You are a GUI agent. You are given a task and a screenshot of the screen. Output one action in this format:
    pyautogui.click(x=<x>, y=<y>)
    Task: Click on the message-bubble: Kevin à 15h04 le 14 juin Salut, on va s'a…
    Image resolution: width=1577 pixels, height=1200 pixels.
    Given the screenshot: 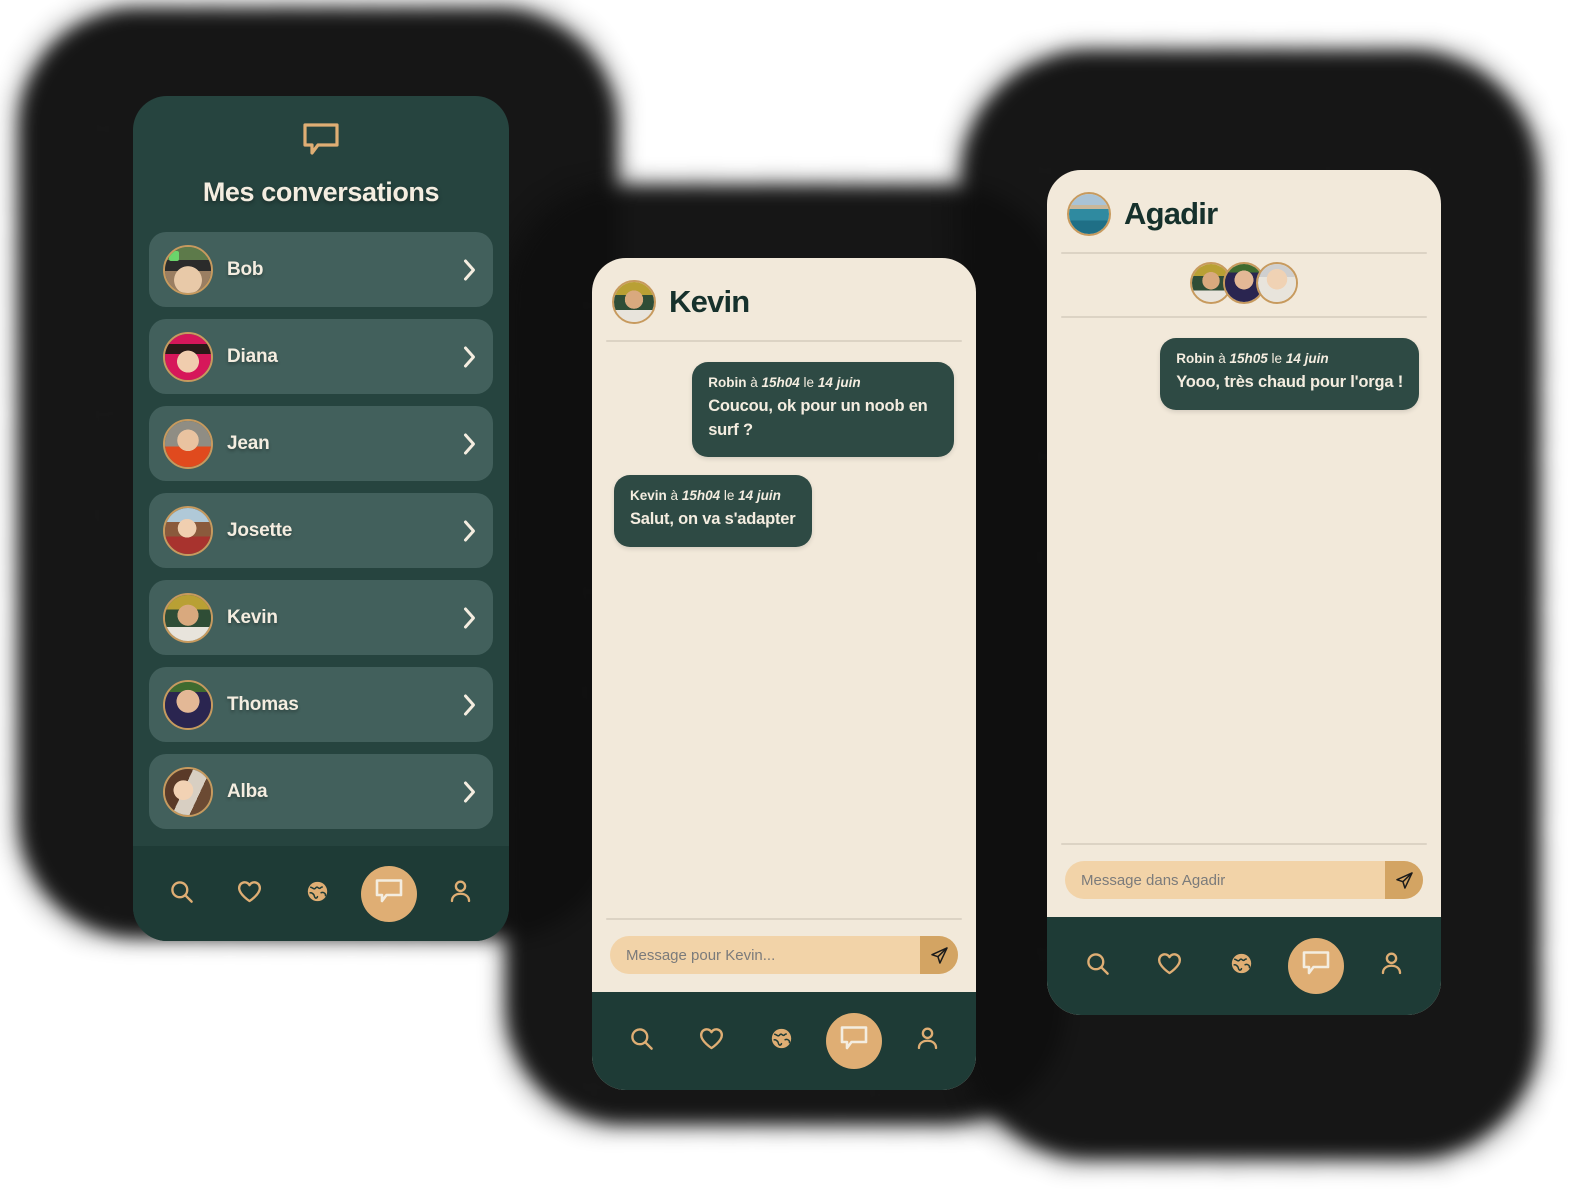 What is the action you would take?
    pyautogui.click(x=713, y=511)
    